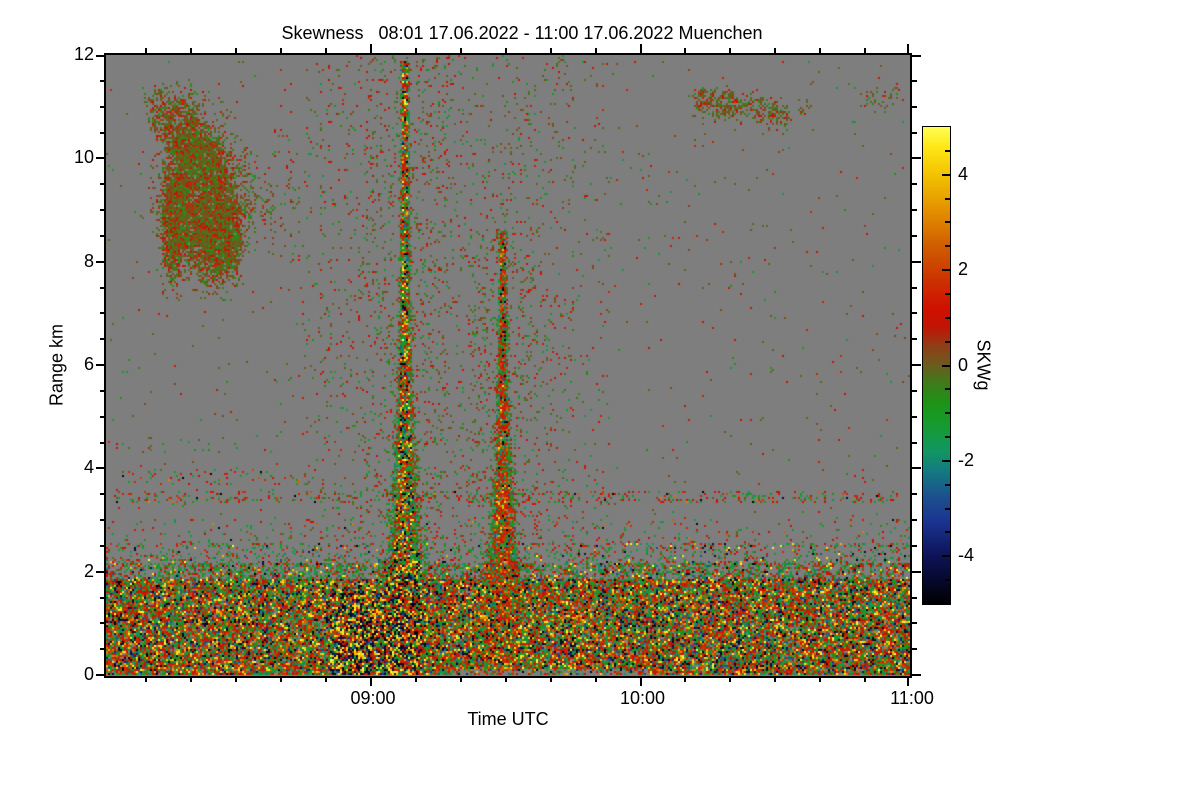 The image size is (1200, 800). What do you see at coordinates (963, 173) in the screenshot?
I see `colorbar-tick-label: 4` at bounding box center [963, 173].